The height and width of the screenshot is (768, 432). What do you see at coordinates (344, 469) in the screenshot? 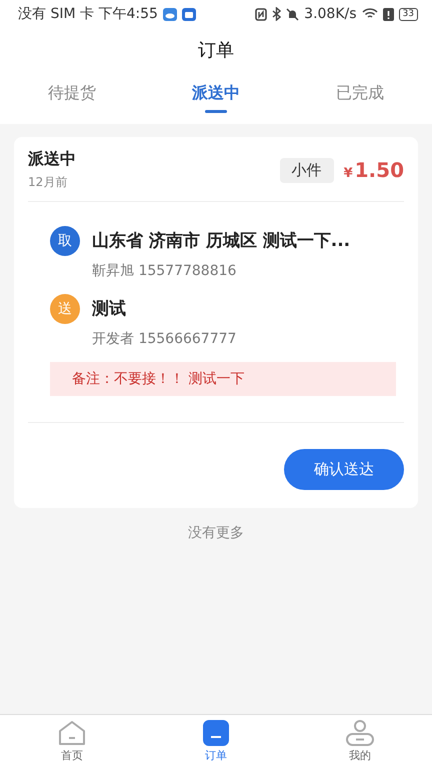
I see `confirm-delivery-button: 确认送达` at bounding box center [344, 469].